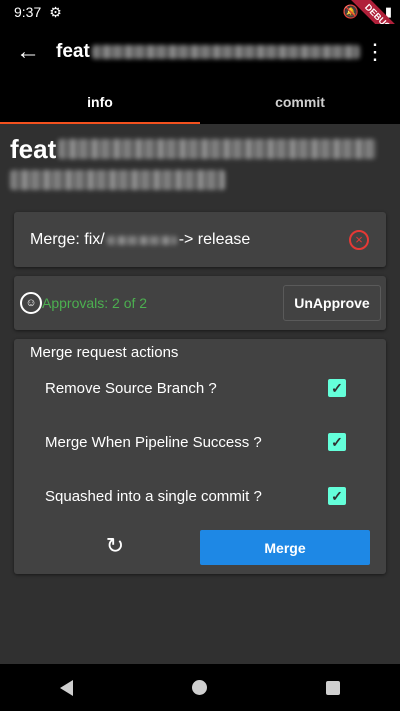 This screenshot has width=400, height=711. I want to click on option-merge-when-pipeline-success: Merge When Pipeline Success ? ✓, so click(215, 442).